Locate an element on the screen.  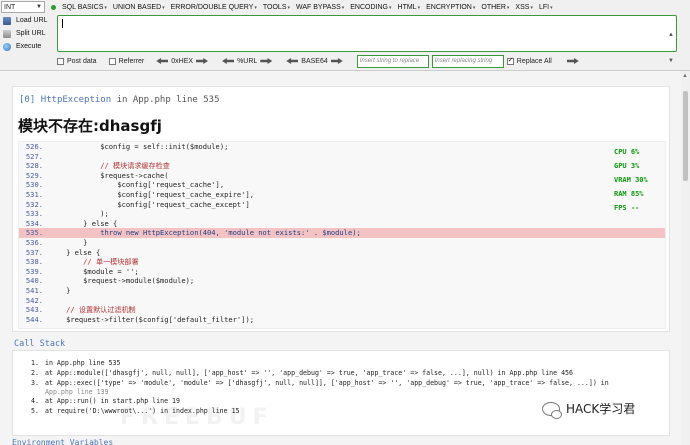
wechat-watermark: HACK学习君 is located at coordinates (588, 409).